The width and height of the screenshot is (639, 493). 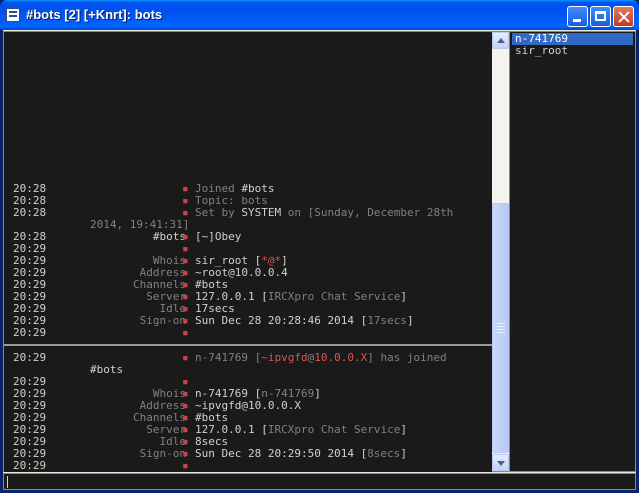 What do you see at coordinates (319, 15) in the screenshot?
I see `title-bar: #bots [2] [+Knrt]: bots` at bounding box center [319, 15].